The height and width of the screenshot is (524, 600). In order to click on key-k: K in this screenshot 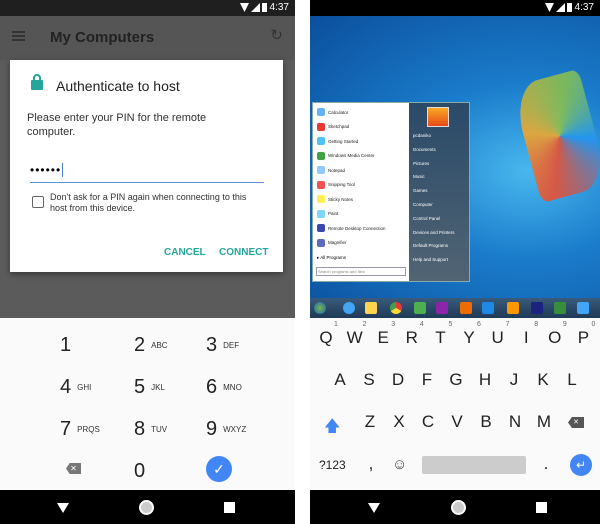, I will do `click(543, 380)`.